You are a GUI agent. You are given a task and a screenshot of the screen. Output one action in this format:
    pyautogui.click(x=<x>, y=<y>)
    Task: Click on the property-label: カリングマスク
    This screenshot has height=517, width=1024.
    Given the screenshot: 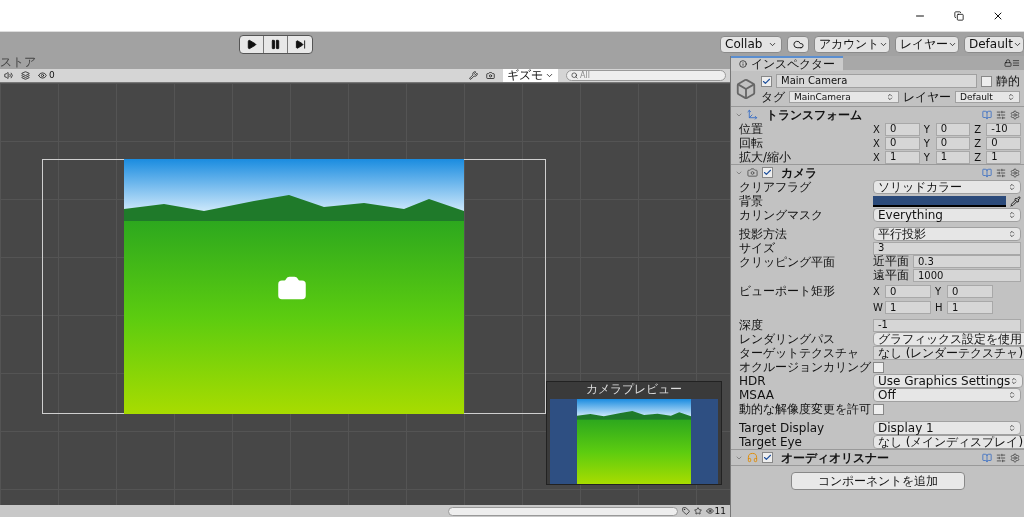 What is the action you would take?
    pyautogui.click(x=781, y=215)
    